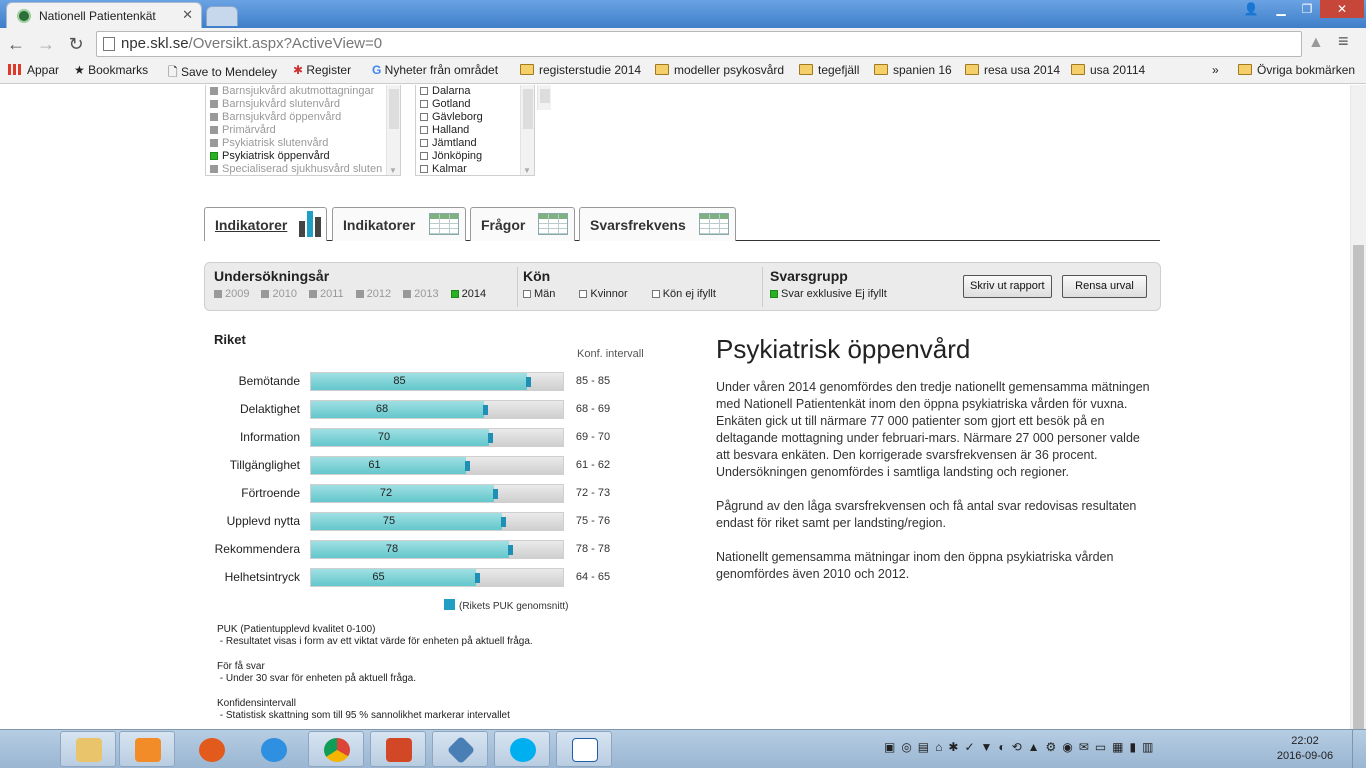 Image resolution: width=1366 pixels, height=768 pixels. Describe the element at coordinates (76, 44) in the screenshot. I see `reload-icon: ↻` at that location.